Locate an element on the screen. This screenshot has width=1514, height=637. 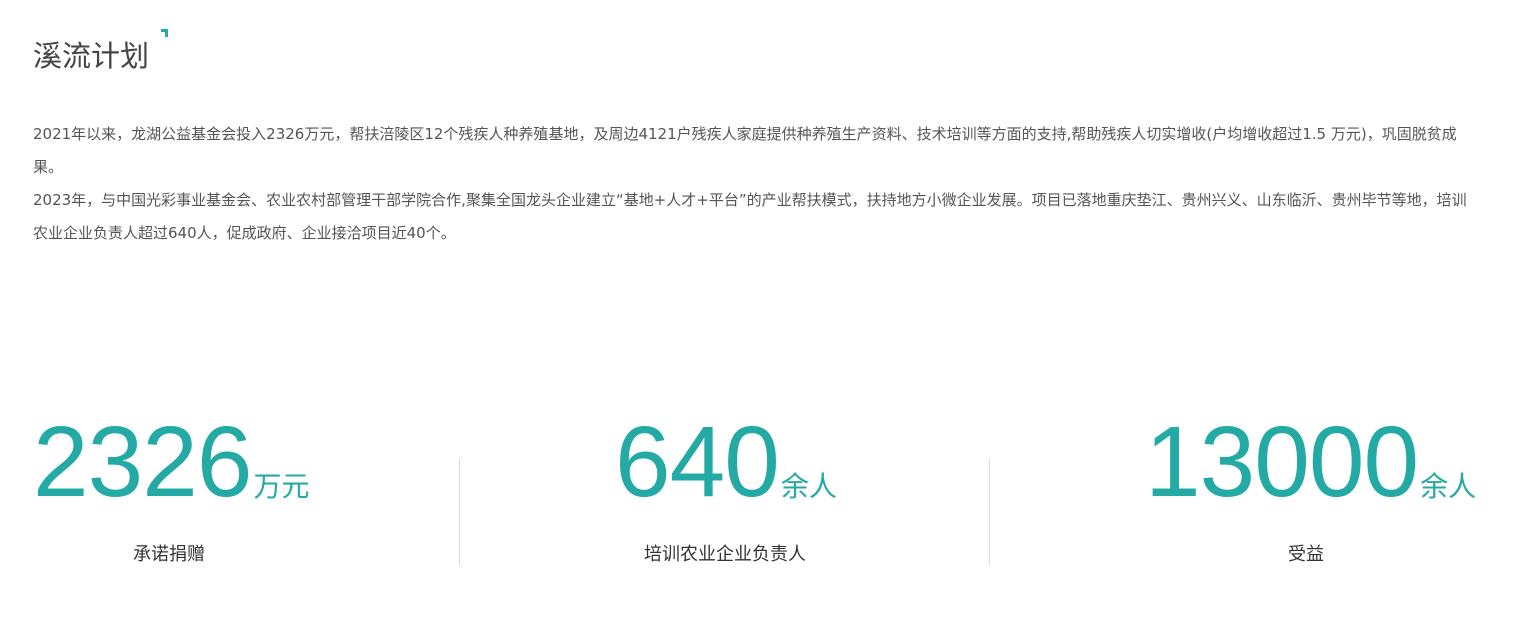
stat-trainees-label: 培训农业企业负责人 is located at coordinates (725, 554).